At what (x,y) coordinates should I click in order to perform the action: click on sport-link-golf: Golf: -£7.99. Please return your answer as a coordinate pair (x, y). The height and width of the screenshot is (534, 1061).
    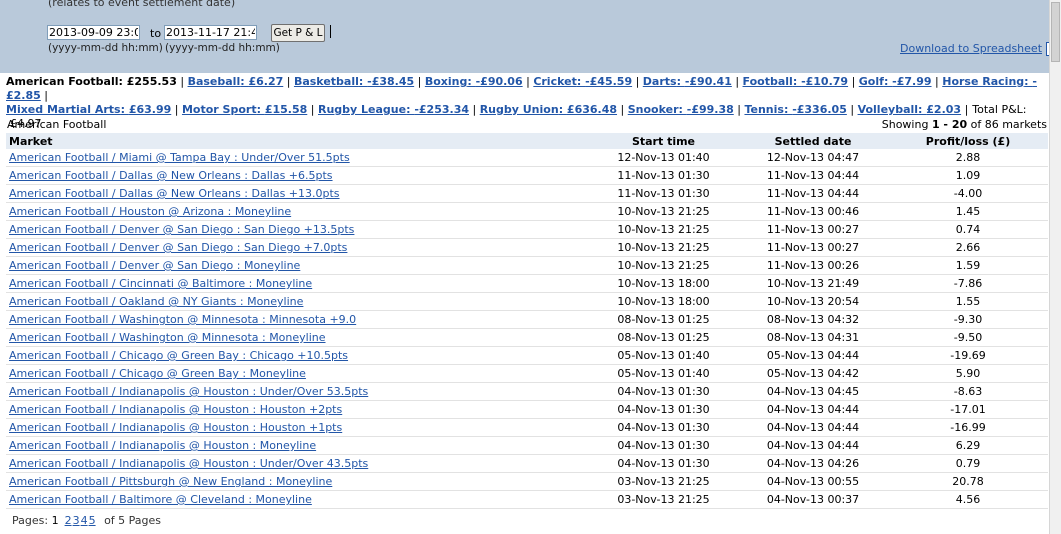
    Looking at the image, I should click on (895, 81).